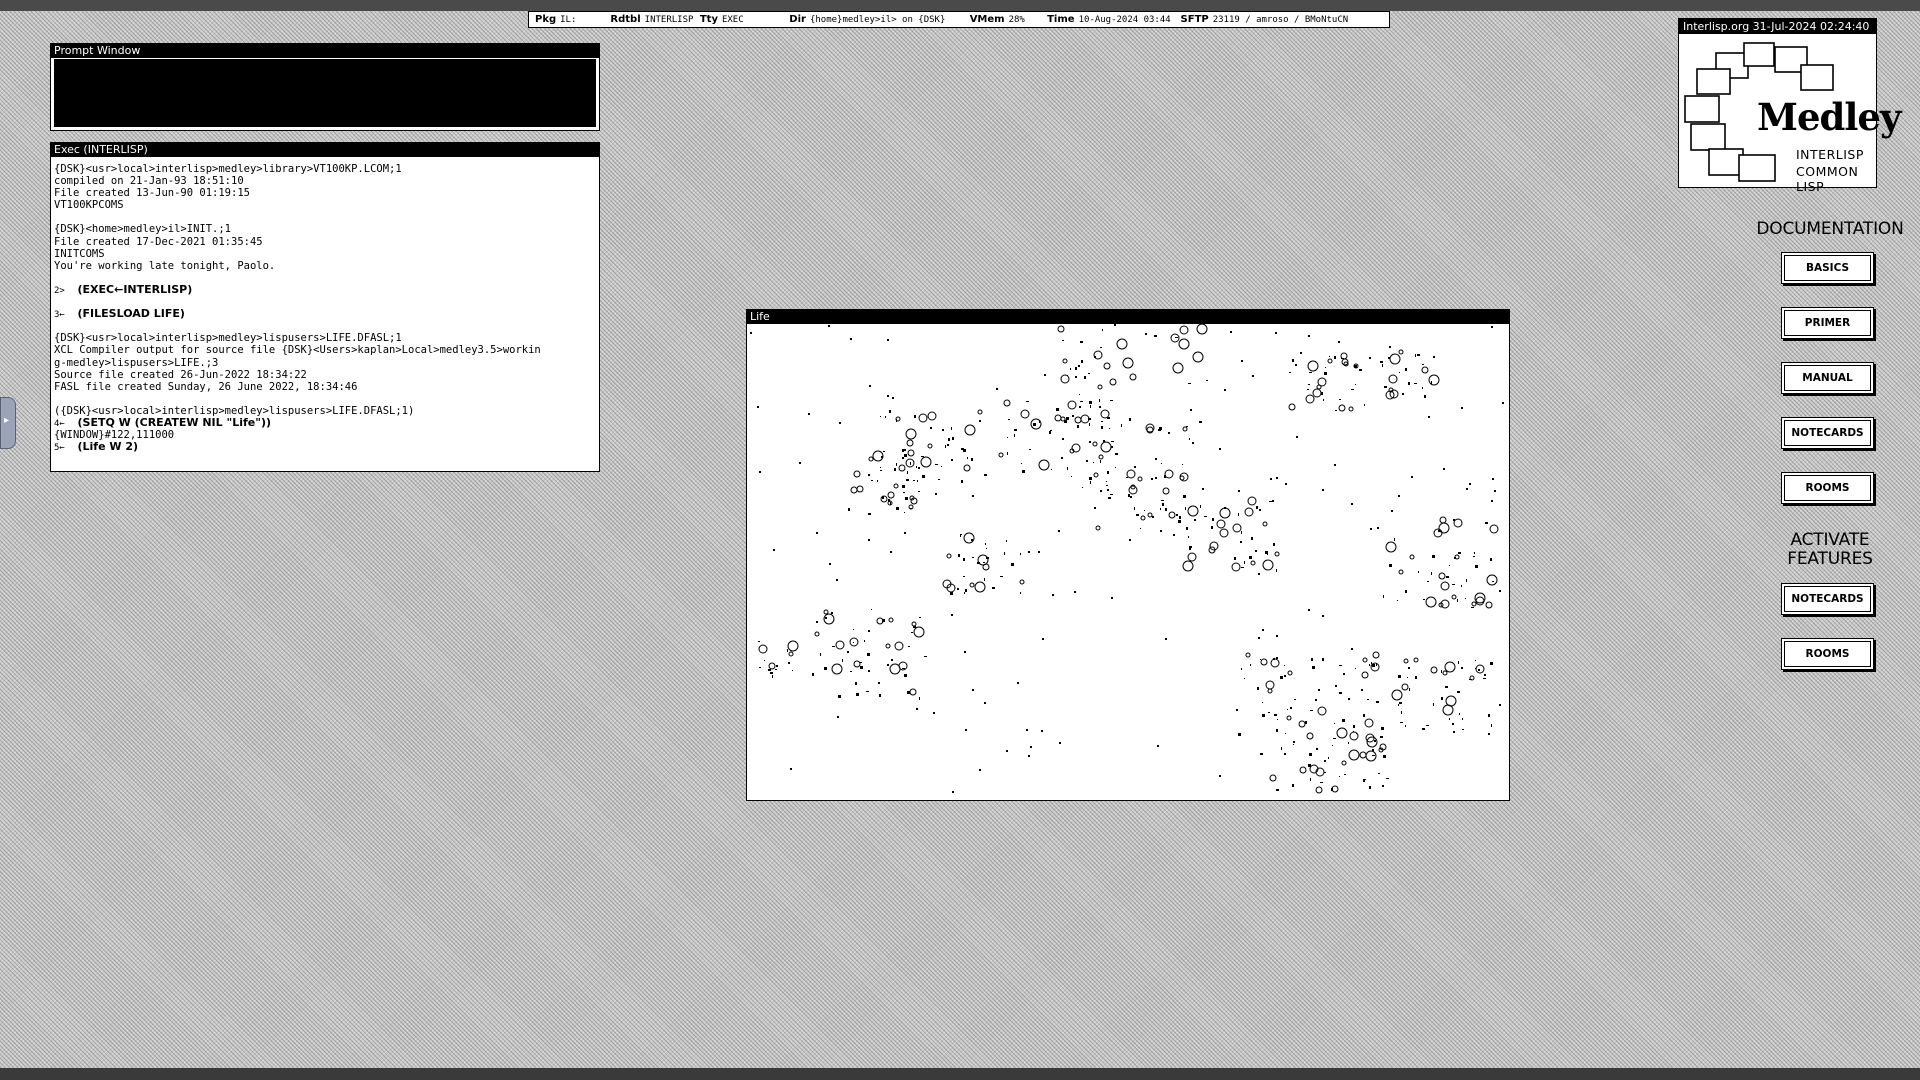 The height and width of the screenshot is (1080, 1920). Describe the element at coordinates (1128, 317) in the screenshot. I see `life-window-title: Life` at that location.